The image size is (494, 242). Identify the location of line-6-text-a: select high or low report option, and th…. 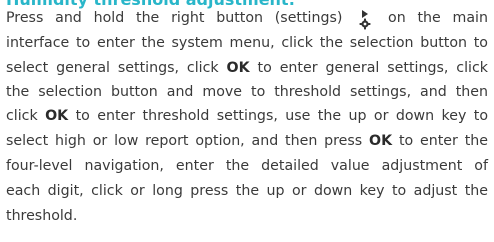
(184, 141).